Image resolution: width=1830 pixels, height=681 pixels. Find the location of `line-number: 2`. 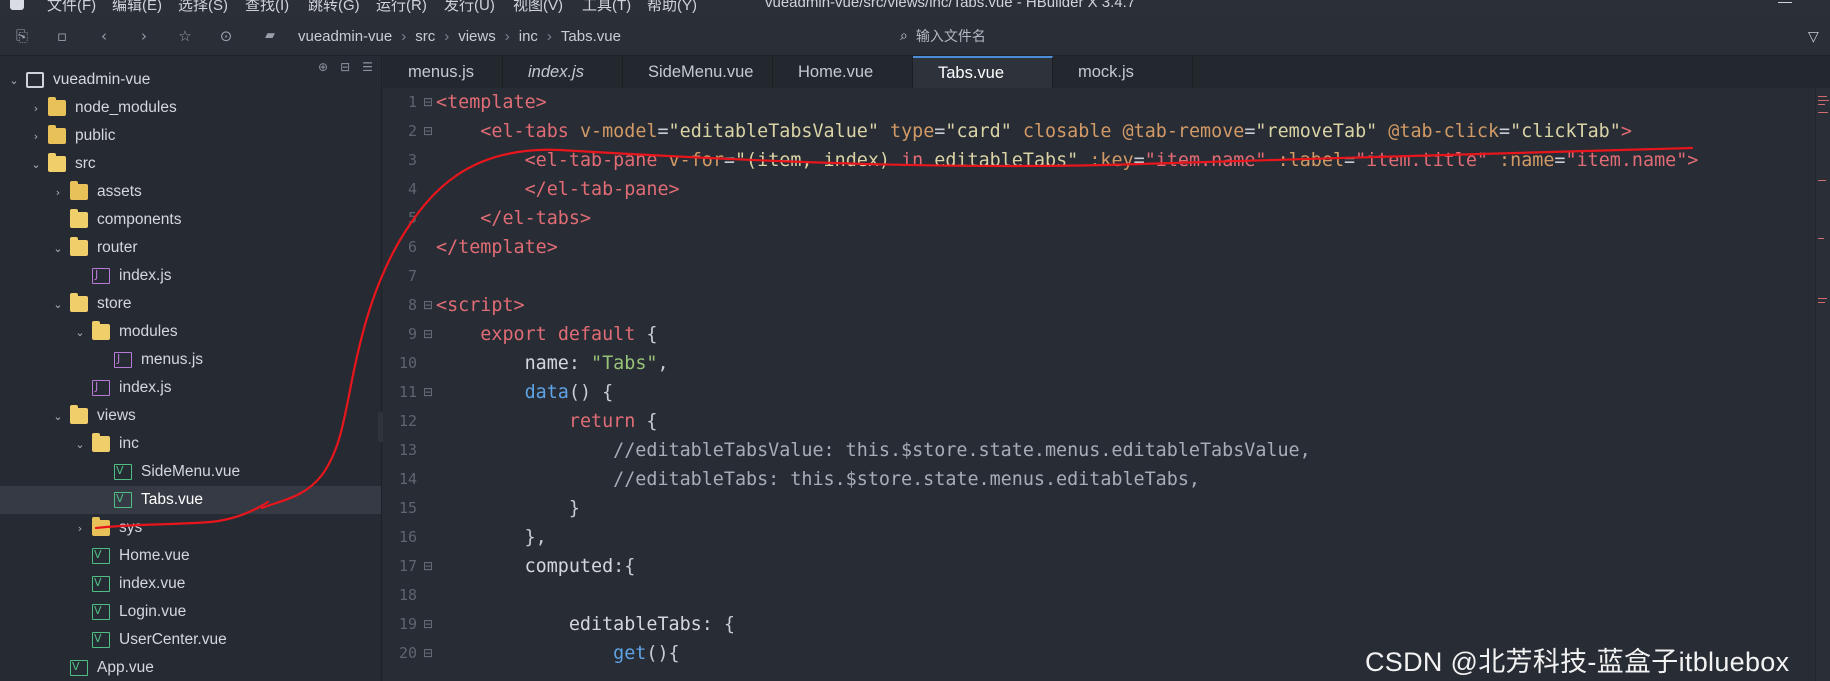

line-number: 2 is located at coordinates (412, 131).